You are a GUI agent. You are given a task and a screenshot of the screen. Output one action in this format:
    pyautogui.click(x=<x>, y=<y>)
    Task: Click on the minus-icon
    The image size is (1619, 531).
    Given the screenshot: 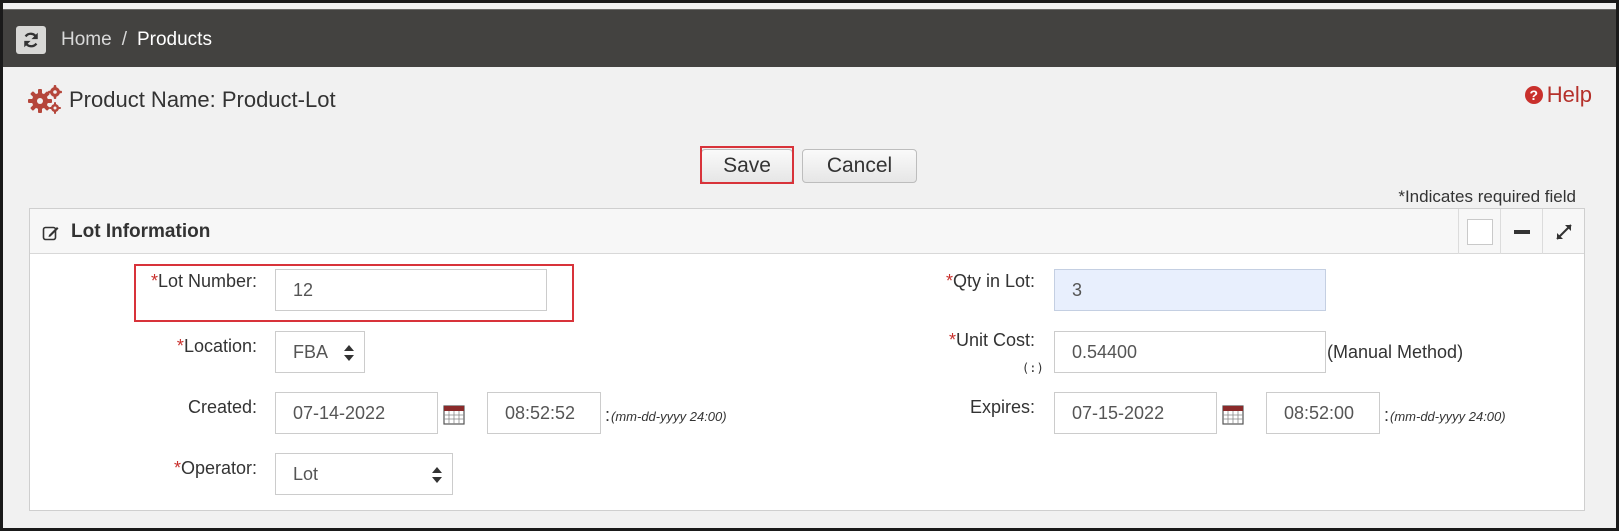 What is the action you would take?
    pyautogui.click(x=1521, y=231)
    